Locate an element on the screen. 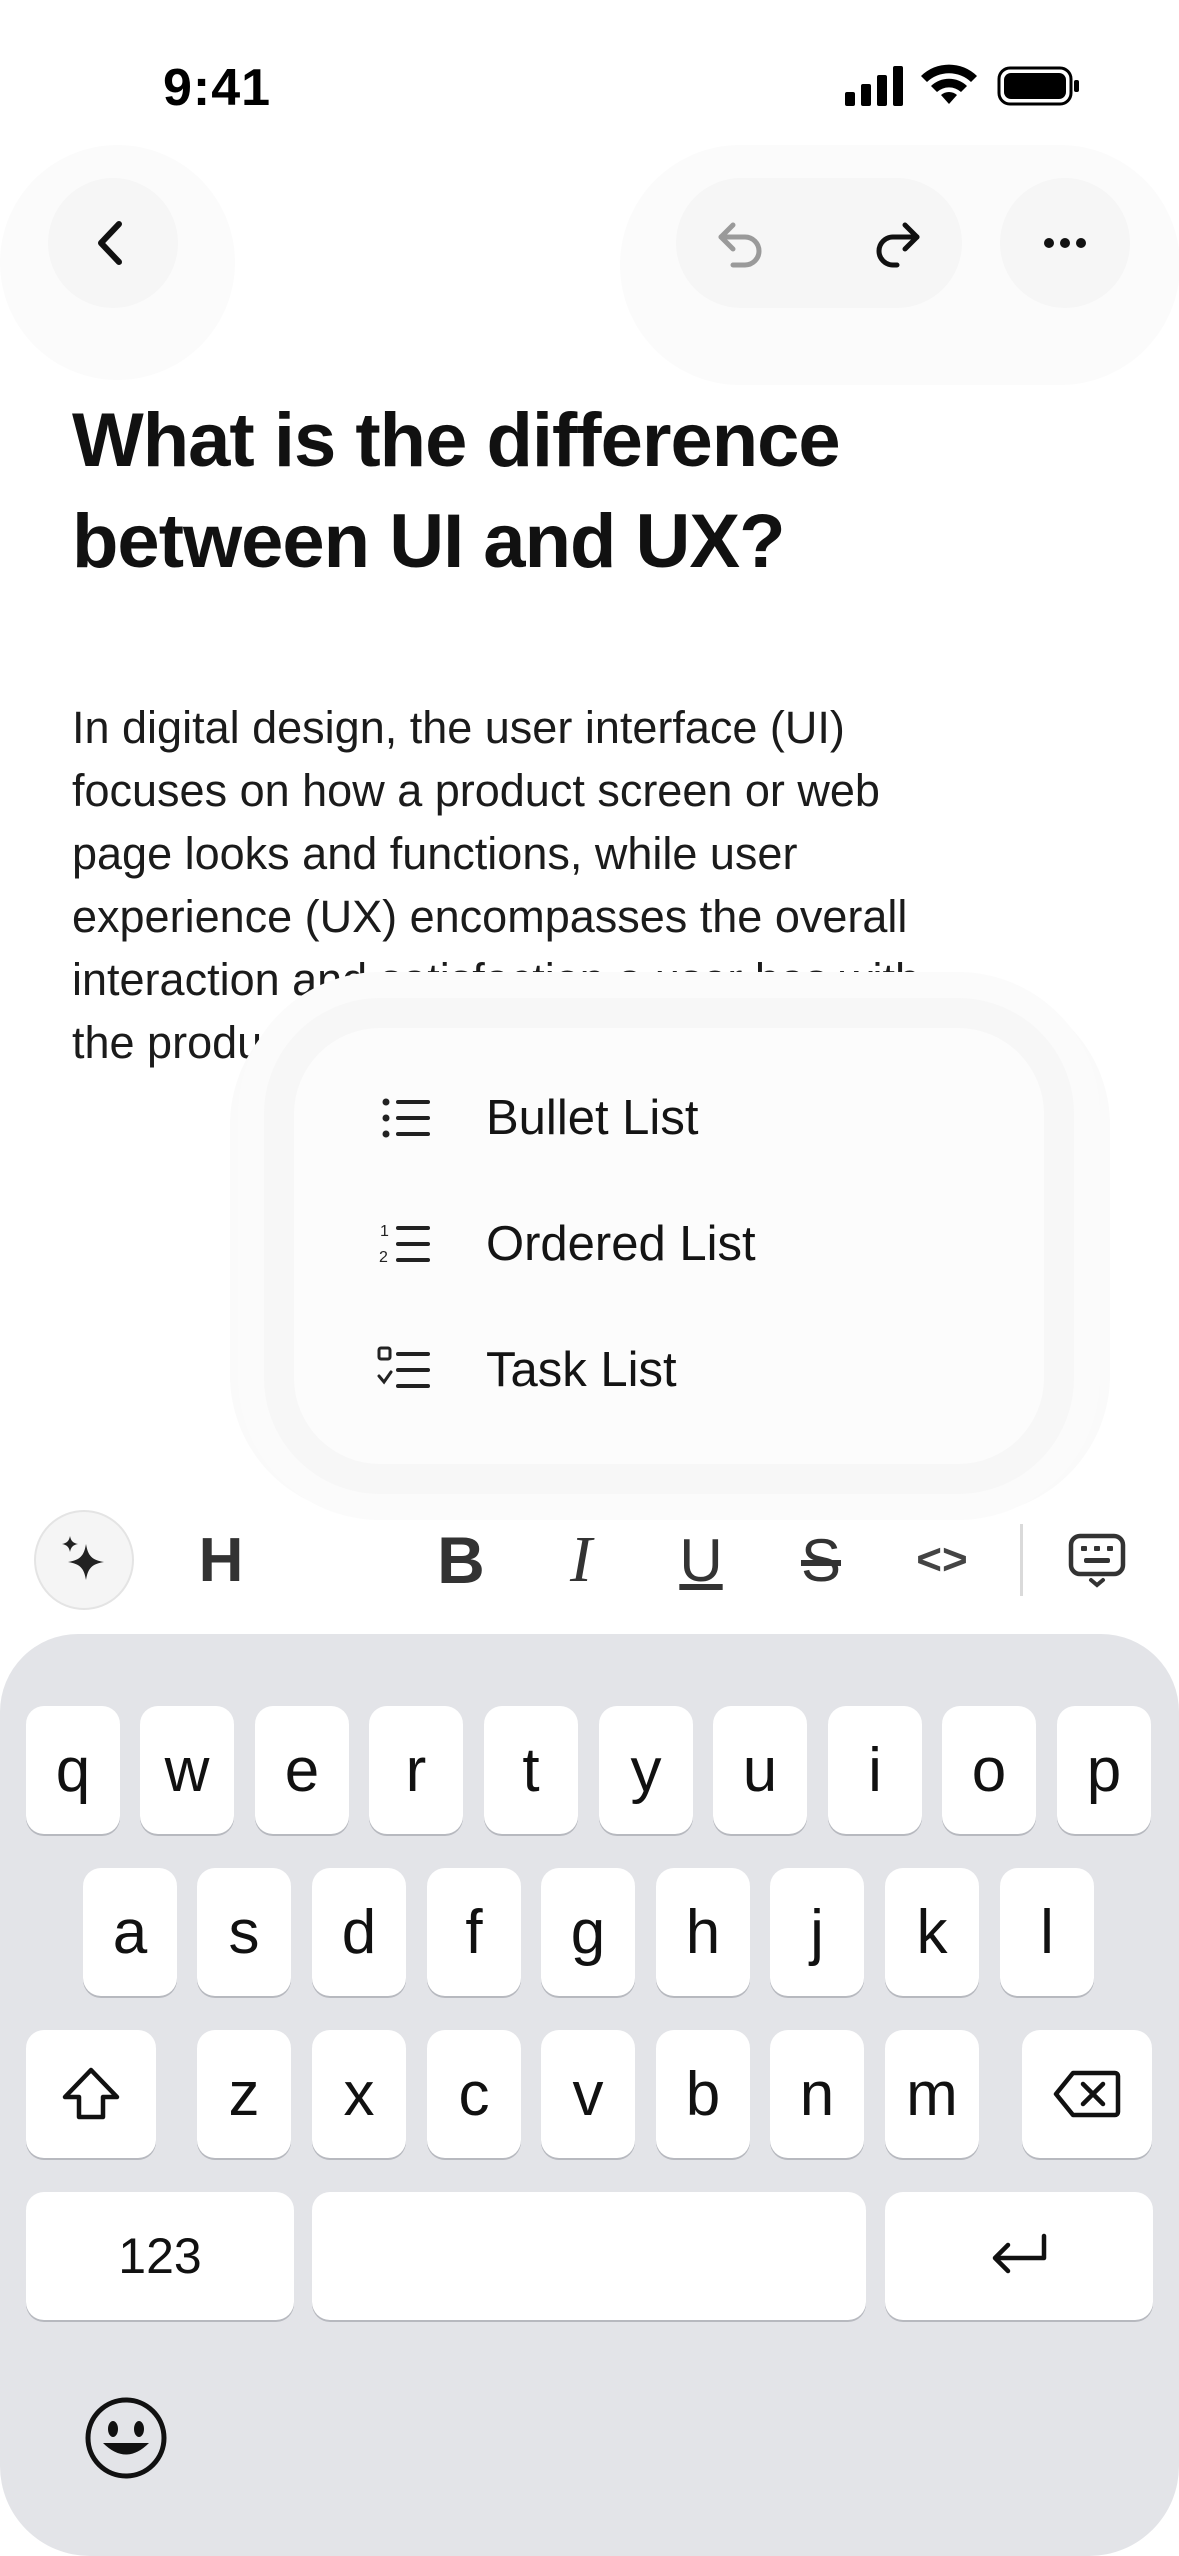 The height and width of the screenshot is (2556, 1179). shift-key is located at coordinates (91, 2094).